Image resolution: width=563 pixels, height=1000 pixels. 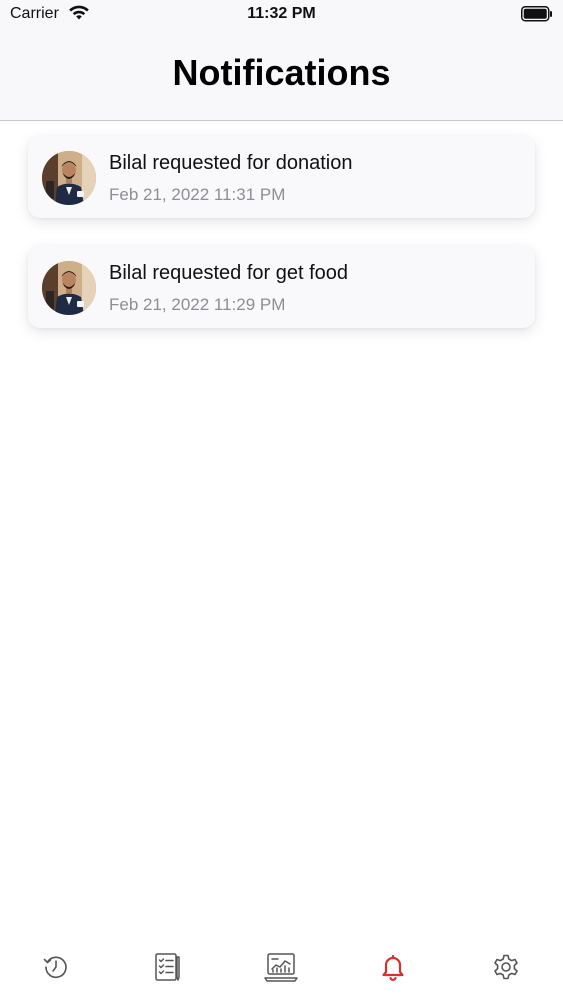 I want to click on tab-bar, so click(x=281, y=967).